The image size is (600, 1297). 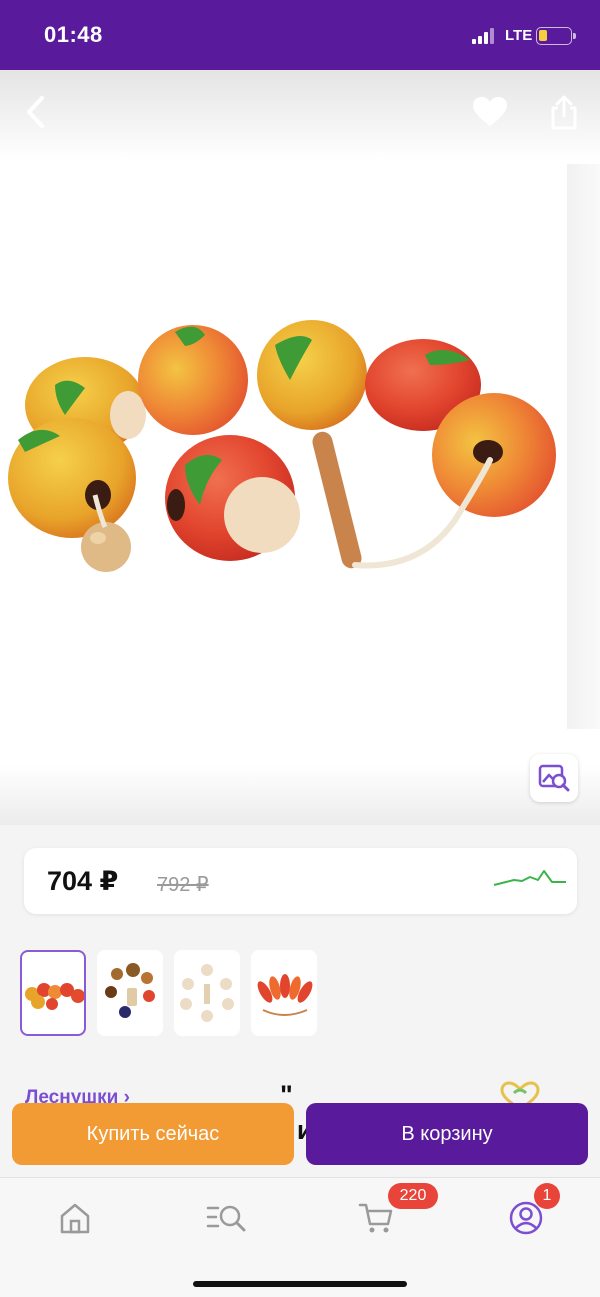 What do you see at coordinates (300, 1284) in the screenshot?
I see `home-indicator` at bounding box center [300, 1284].